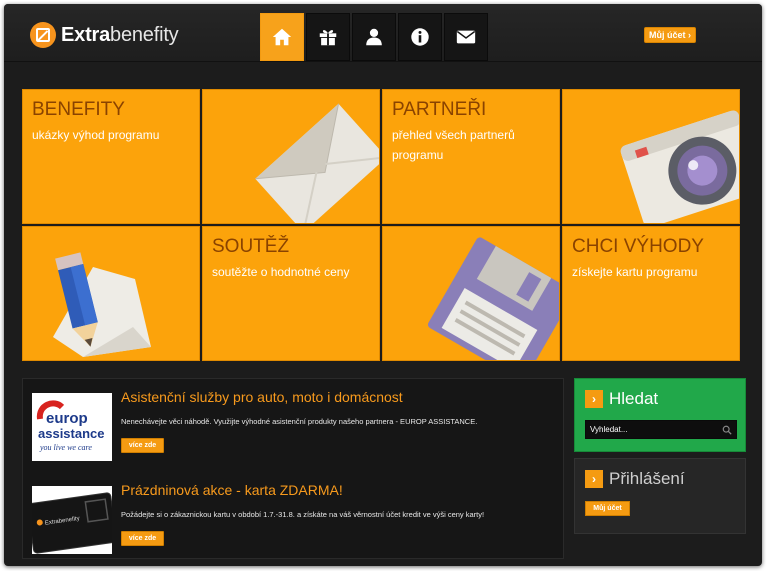 This screenshot has width=768, height=571. What do you see at coordinates (144, 34) in the screenshot?
I see `logo-text-light: benefity` at bounding box center [144, 34].